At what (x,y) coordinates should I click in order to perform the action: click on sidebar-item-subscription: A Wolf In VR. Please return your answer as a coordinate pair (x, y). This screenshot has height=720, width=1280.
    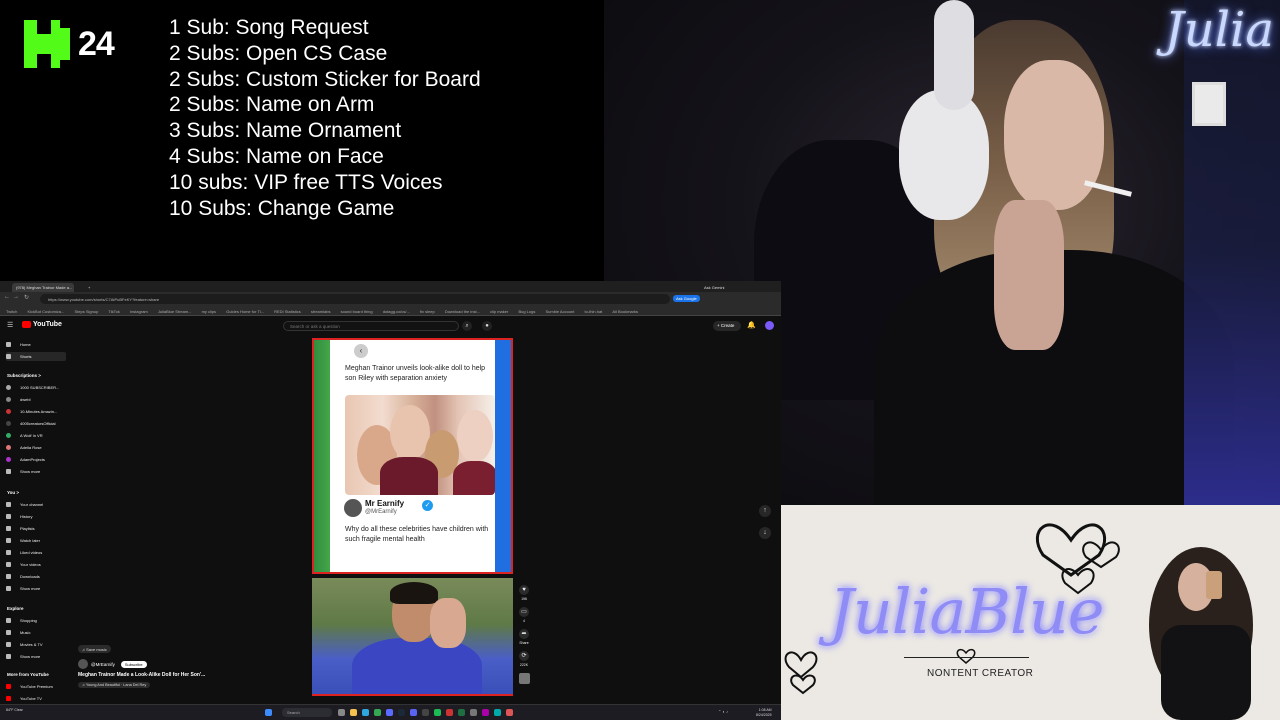
    Looking at the image, I should click on (24, 435).